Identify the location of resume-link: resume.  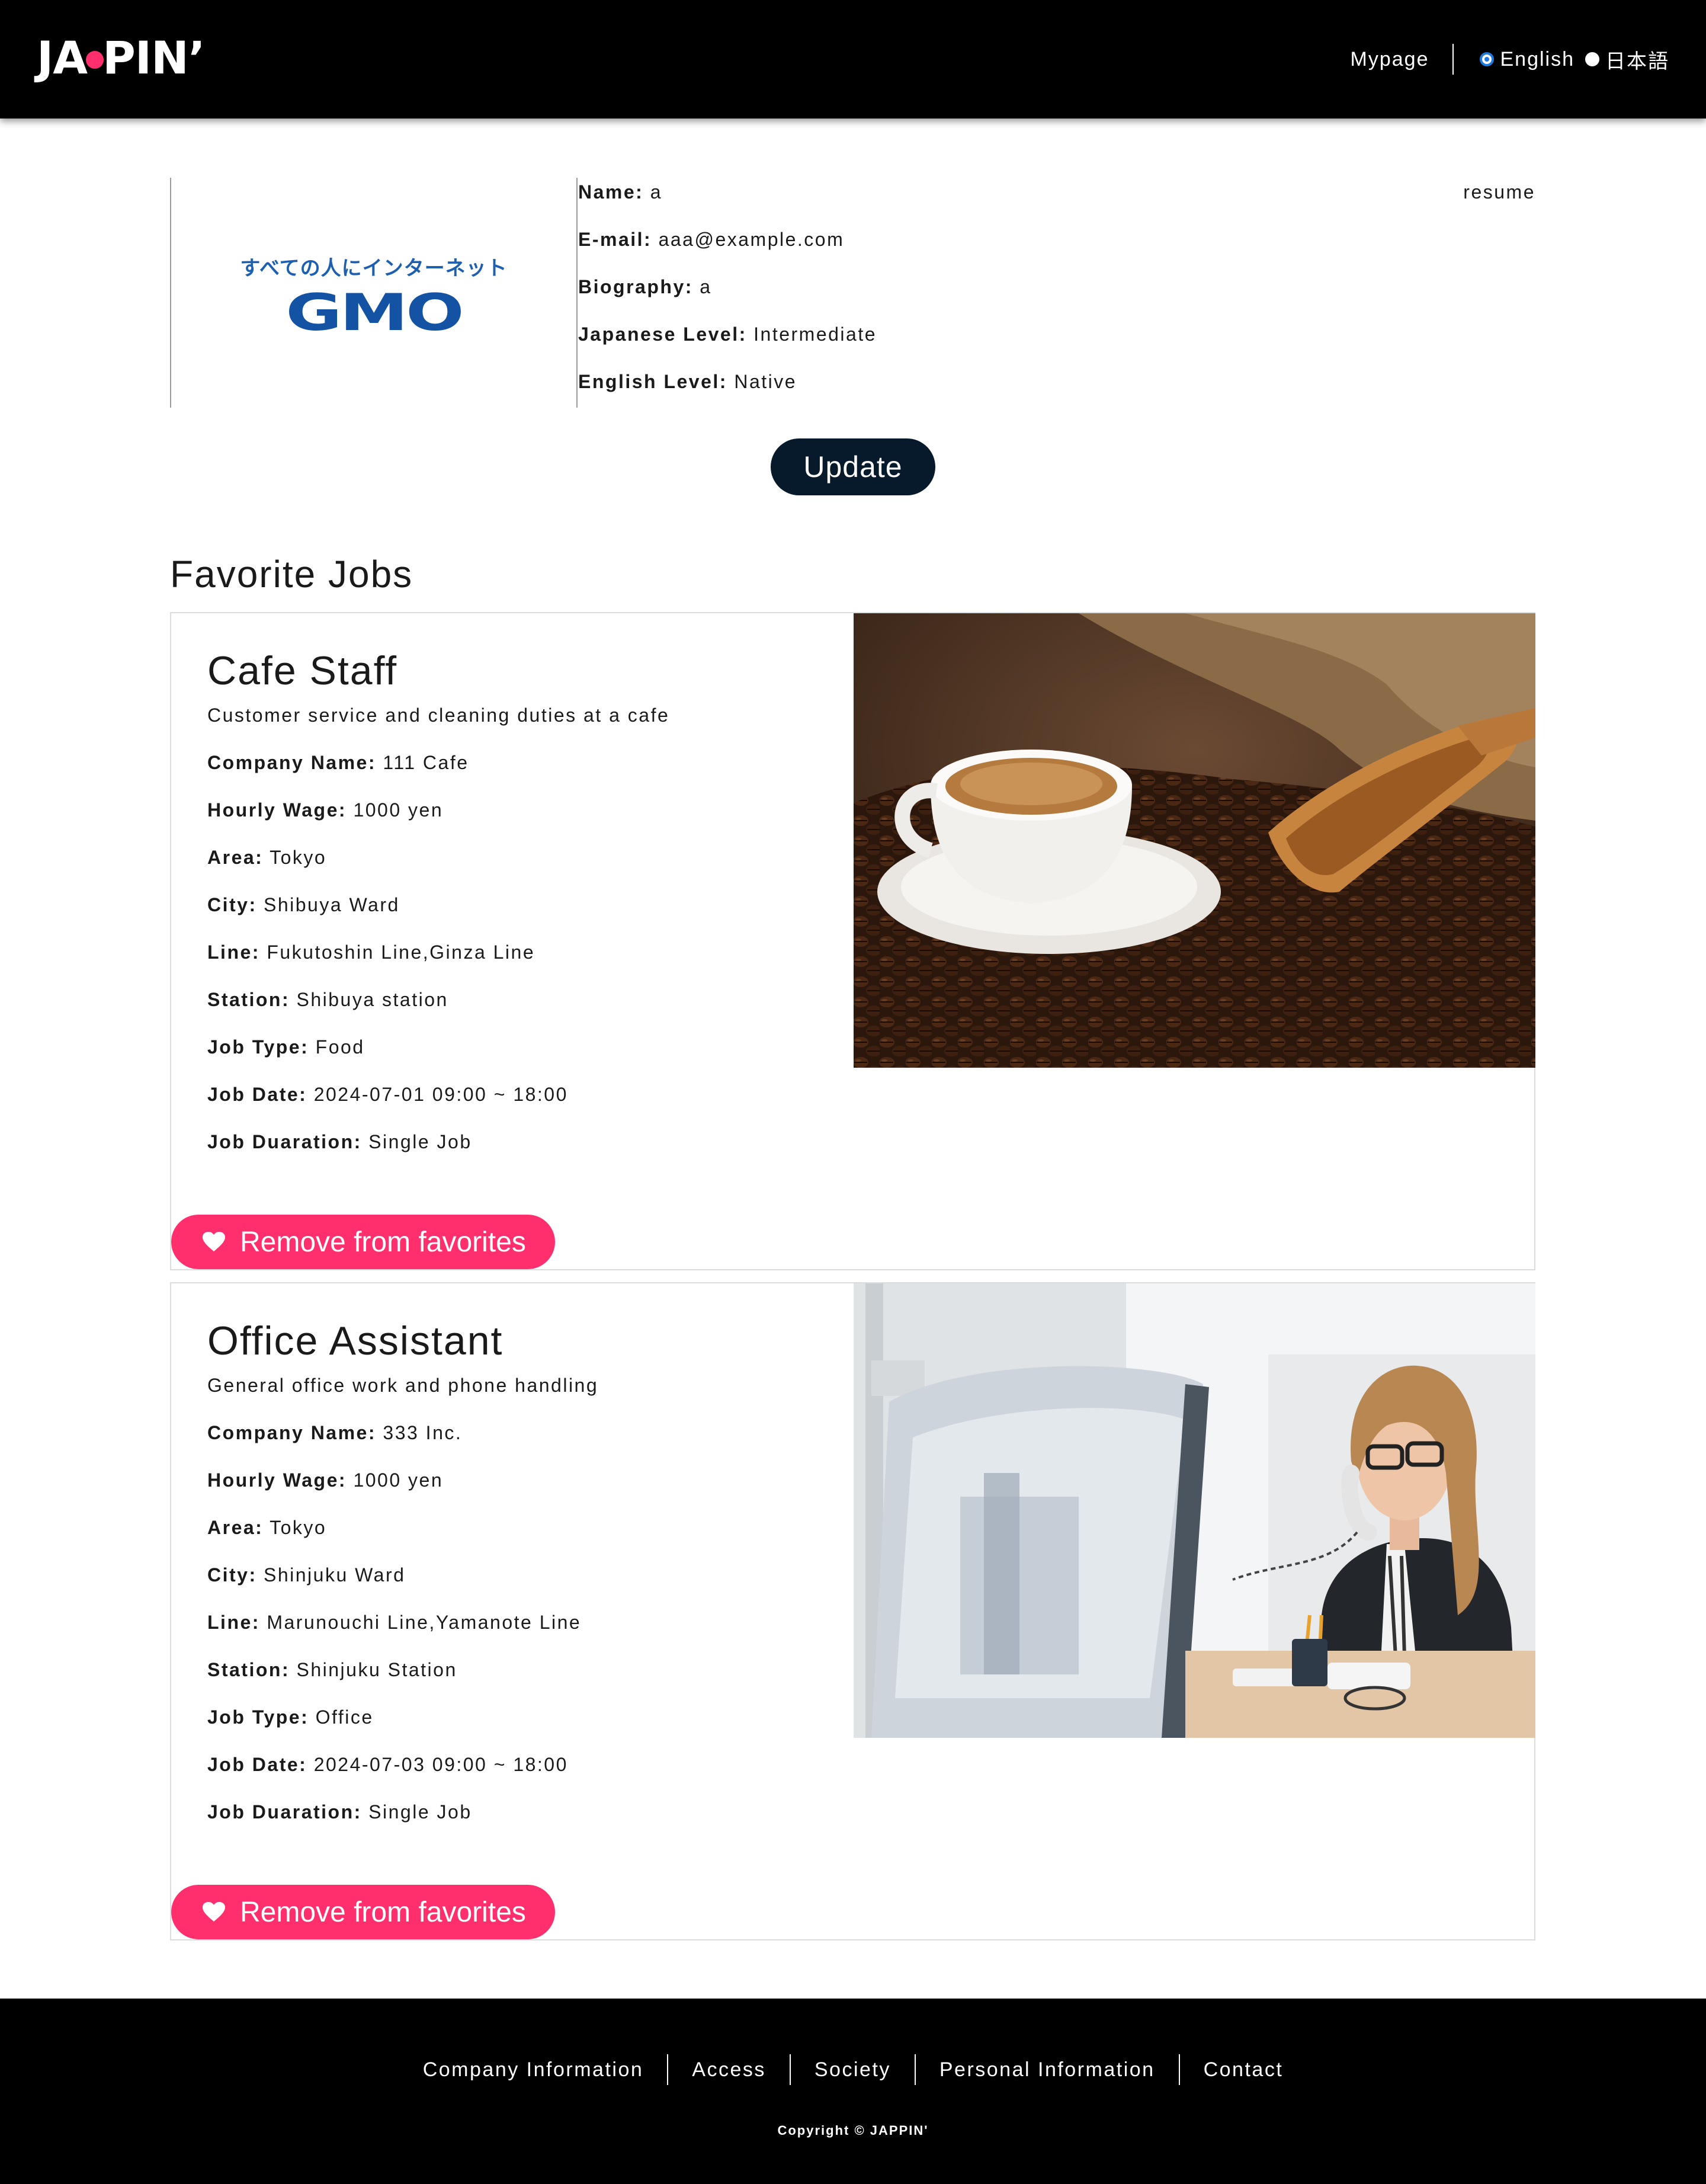
(1499, 192).